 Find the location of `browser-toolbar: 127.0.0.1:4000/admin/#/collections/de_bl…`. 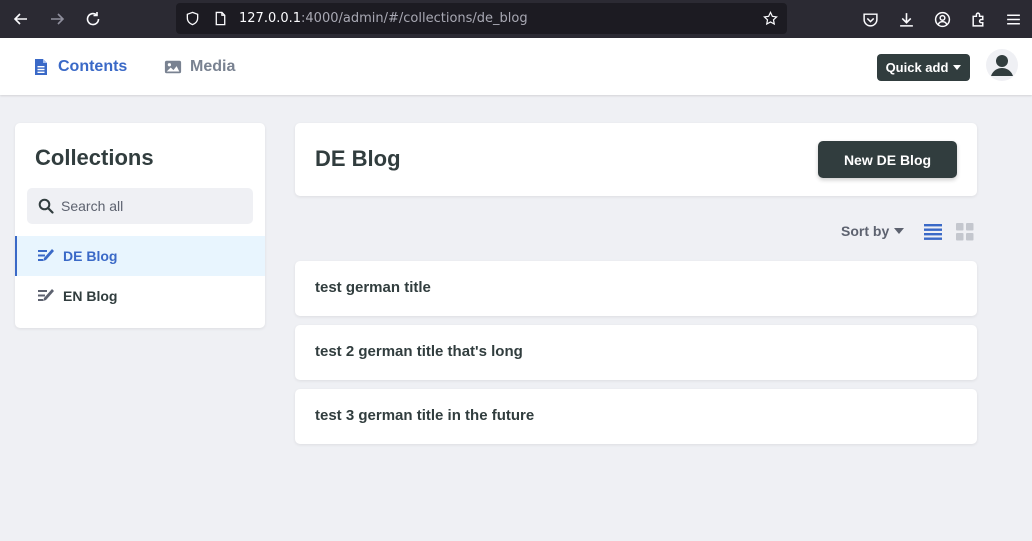

browser-toolbar: 127.0.0.1:4000/admin/#/collections/de_bl… is located at coordinates (516, 19).